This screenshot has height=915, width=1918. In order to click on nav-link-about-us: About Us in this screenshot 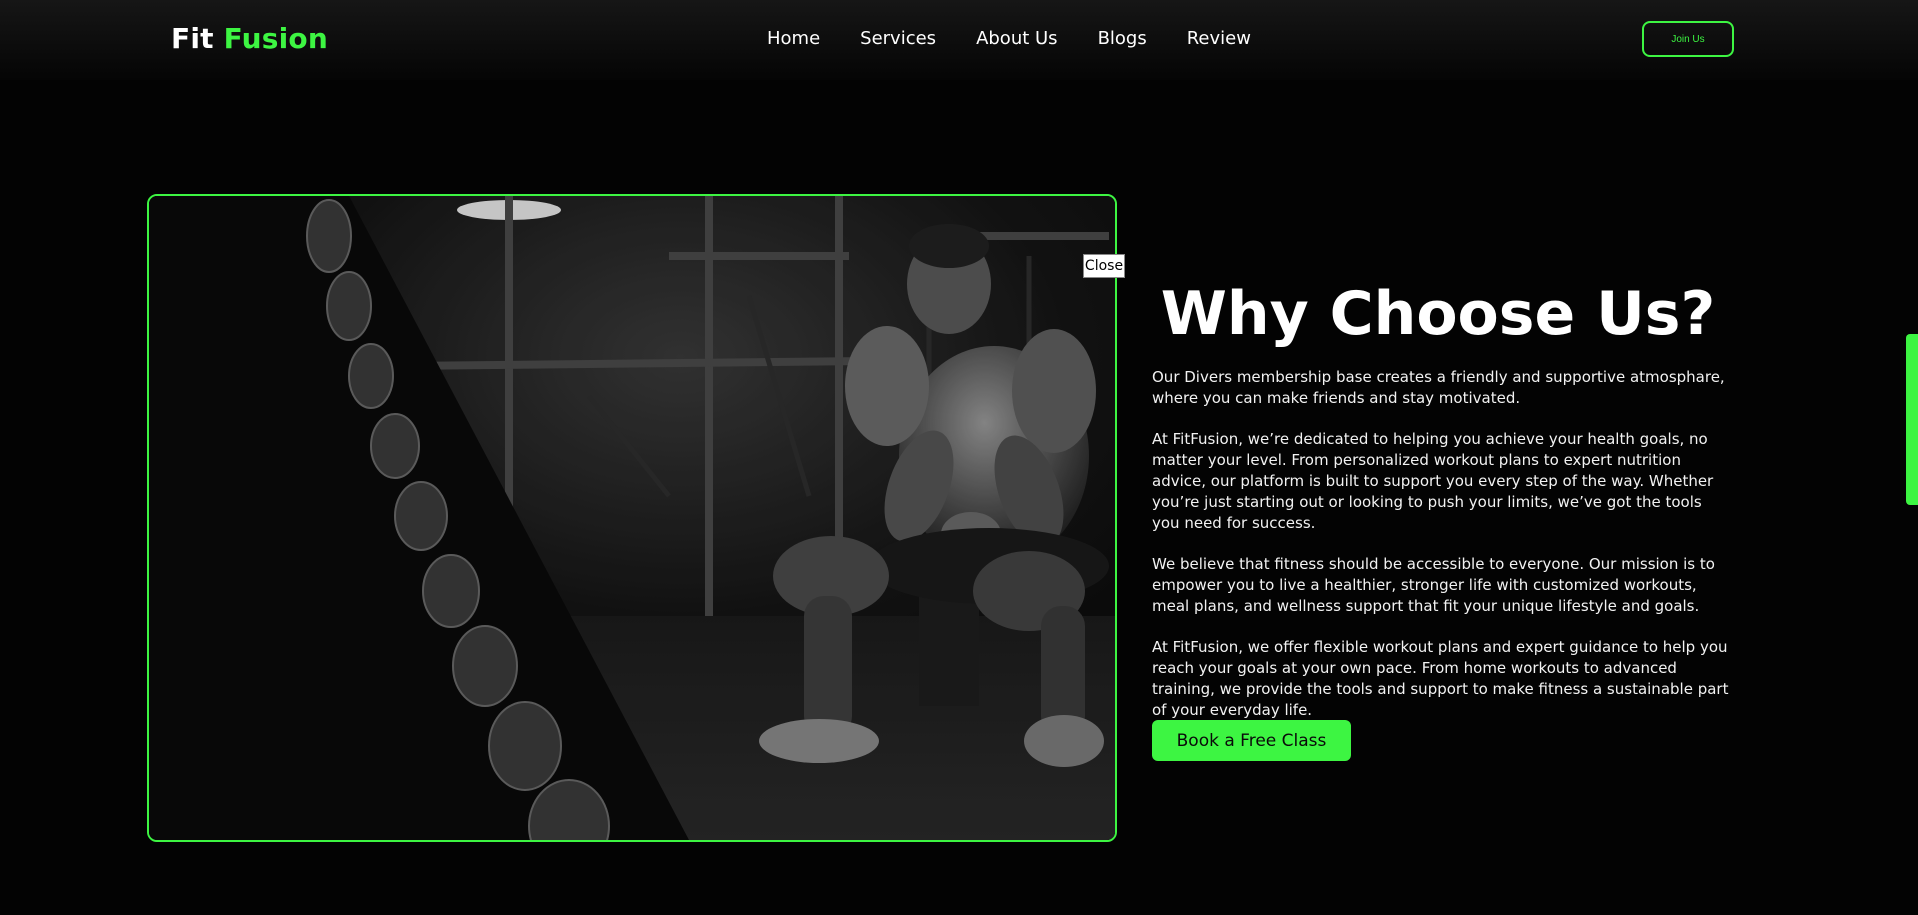, I will do `click(1017, 38)`.